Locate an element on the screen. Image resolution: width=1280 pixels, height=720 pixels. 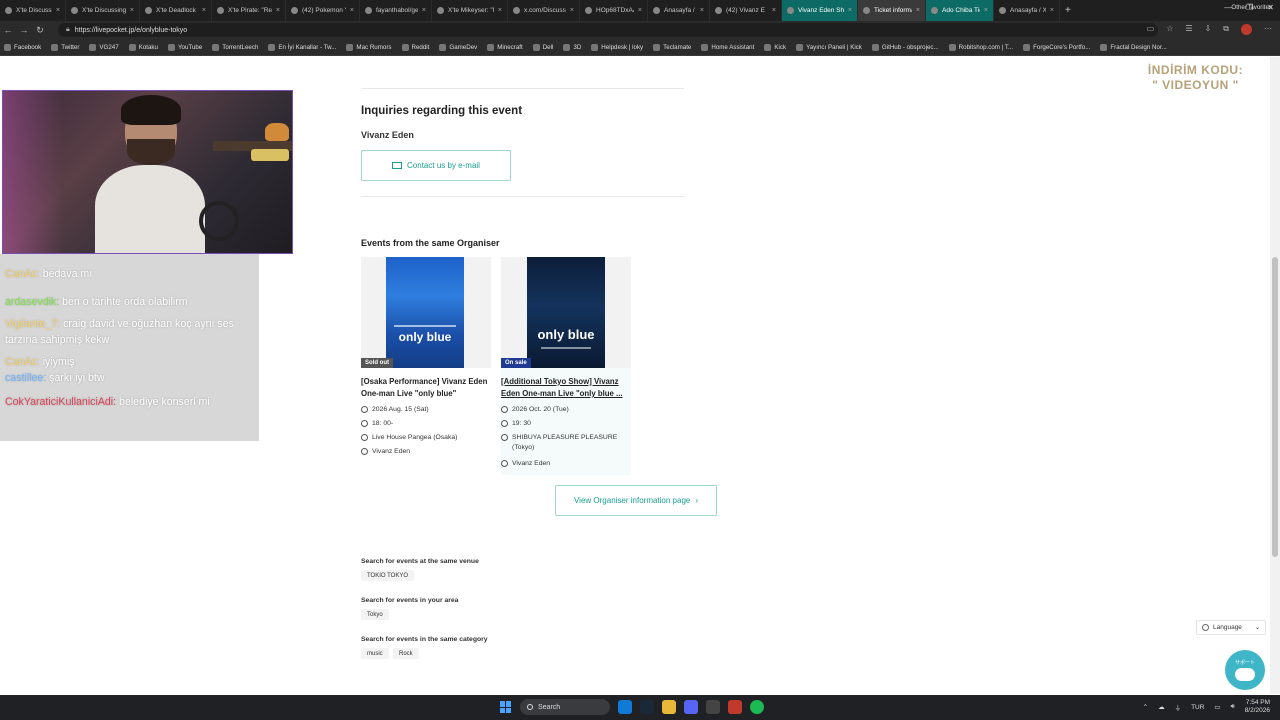
bookmark-item: Dell is located at coordinates (542, 47).